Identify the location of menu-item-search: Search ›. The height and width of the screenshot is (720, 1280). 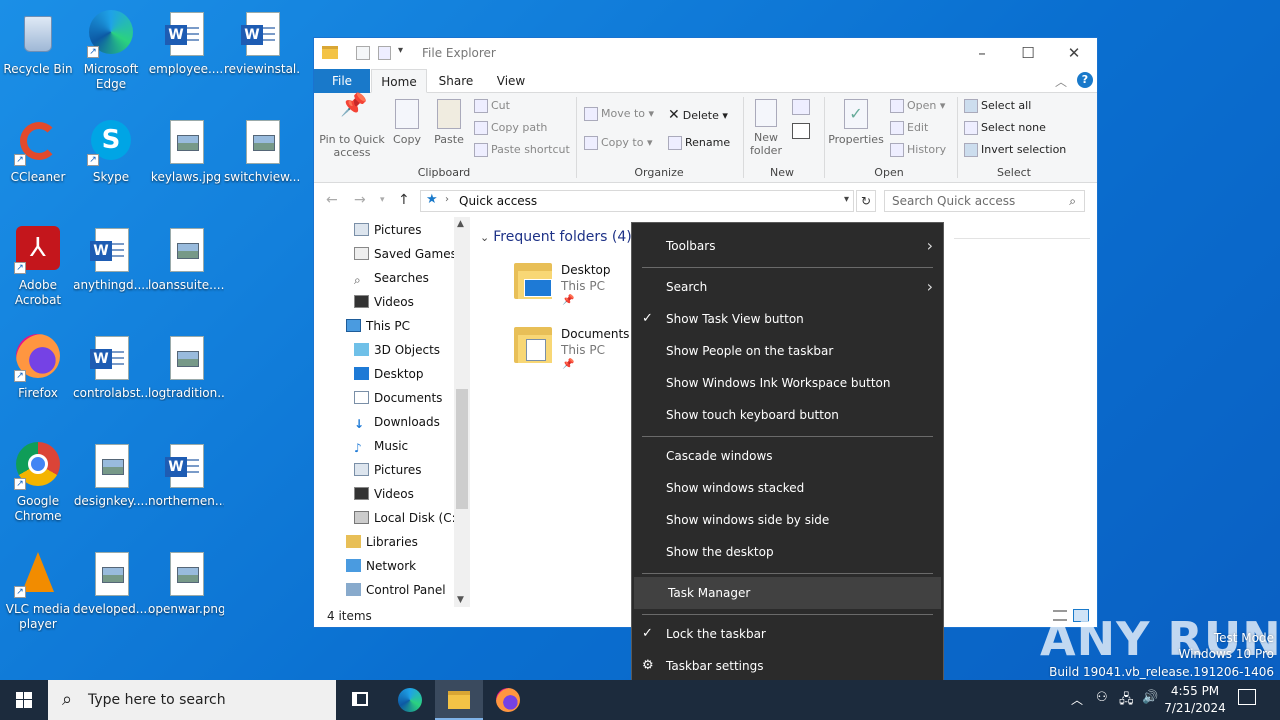
(787, 287).